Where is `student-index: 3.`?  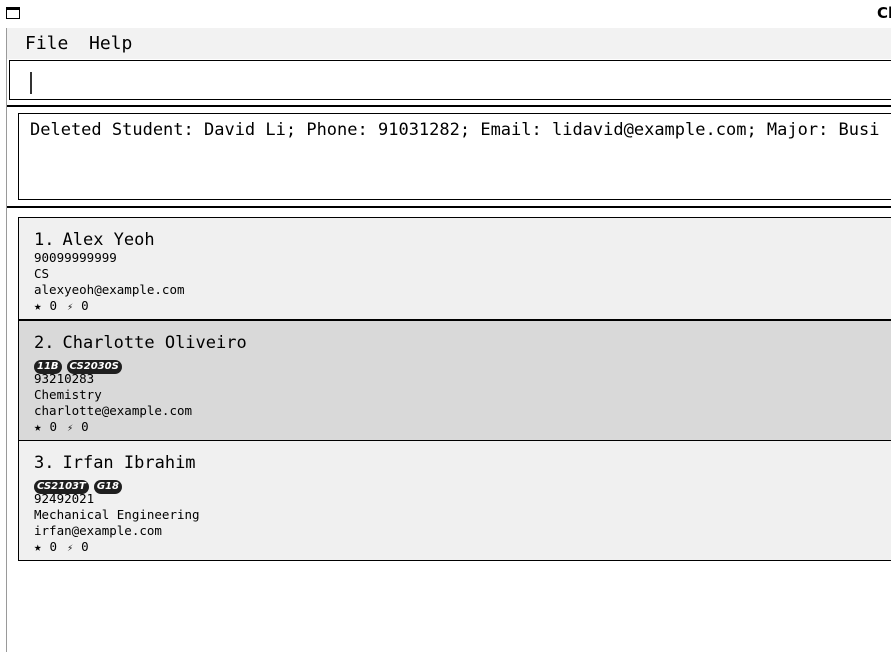
student-index: 3. is located at coordinates (44, 463).